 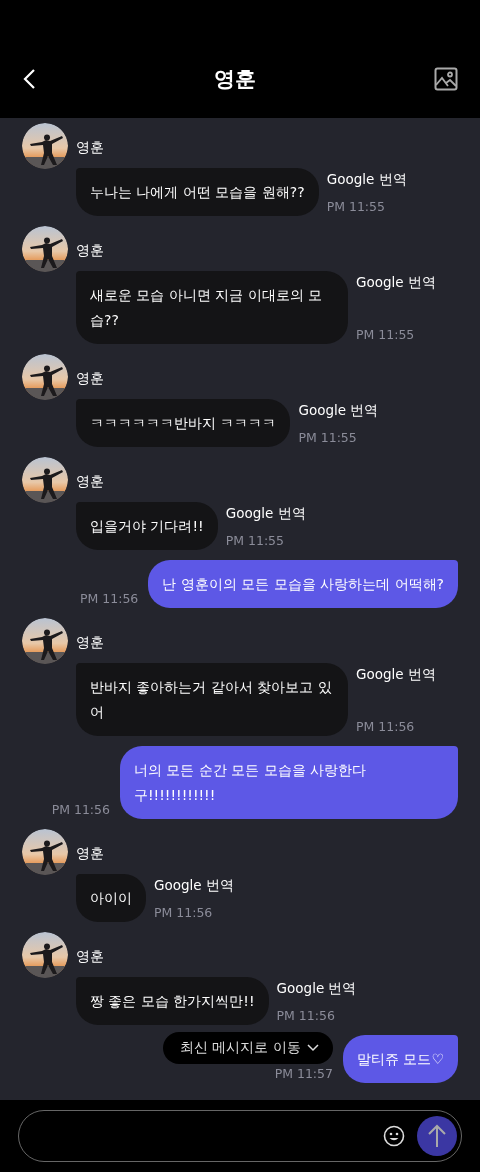 I want to click on message-bubble: 아이이, so click(x=111, y=898).